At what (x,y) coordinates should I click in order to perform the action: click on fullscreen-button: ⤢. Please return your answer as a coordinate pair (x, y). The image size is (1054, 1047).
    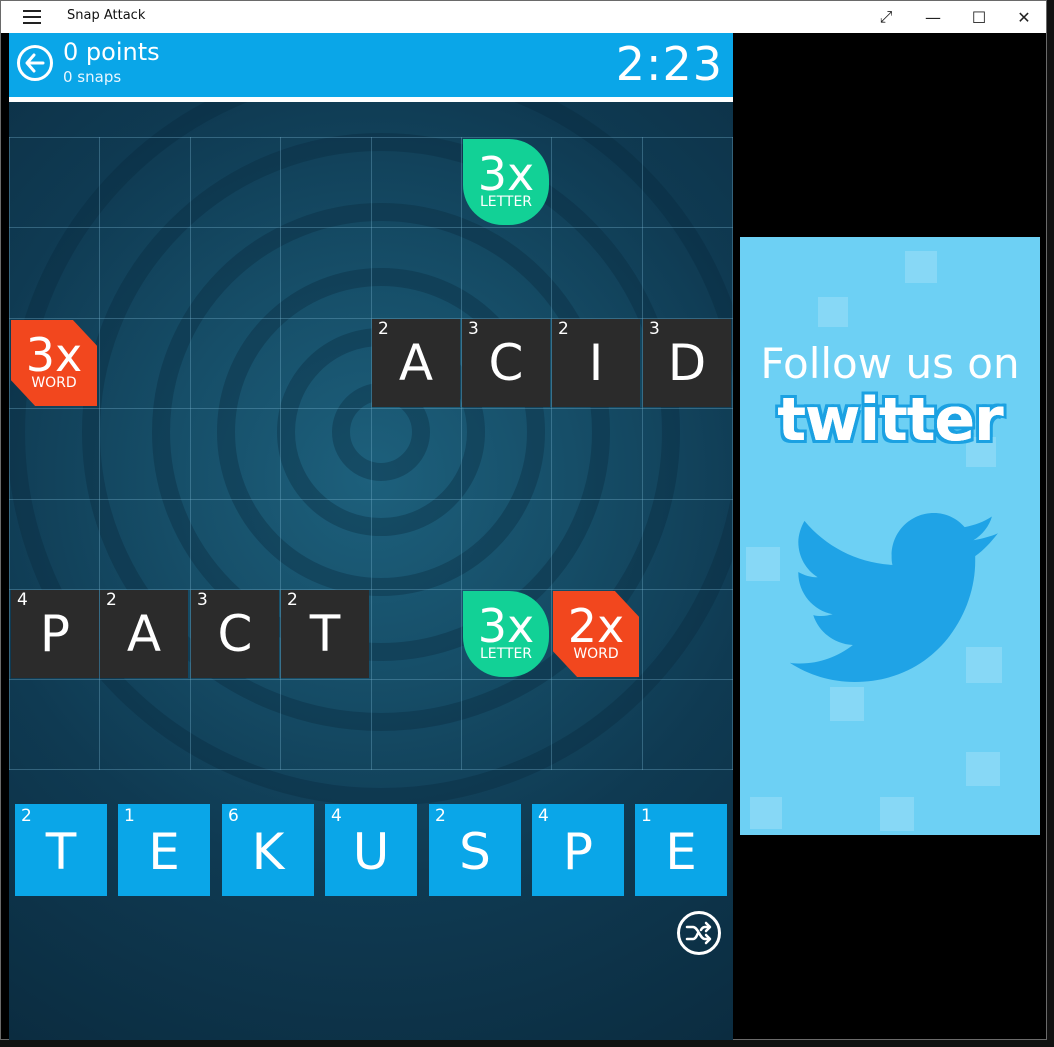
    Looking at the image, I should click on (886, 17).